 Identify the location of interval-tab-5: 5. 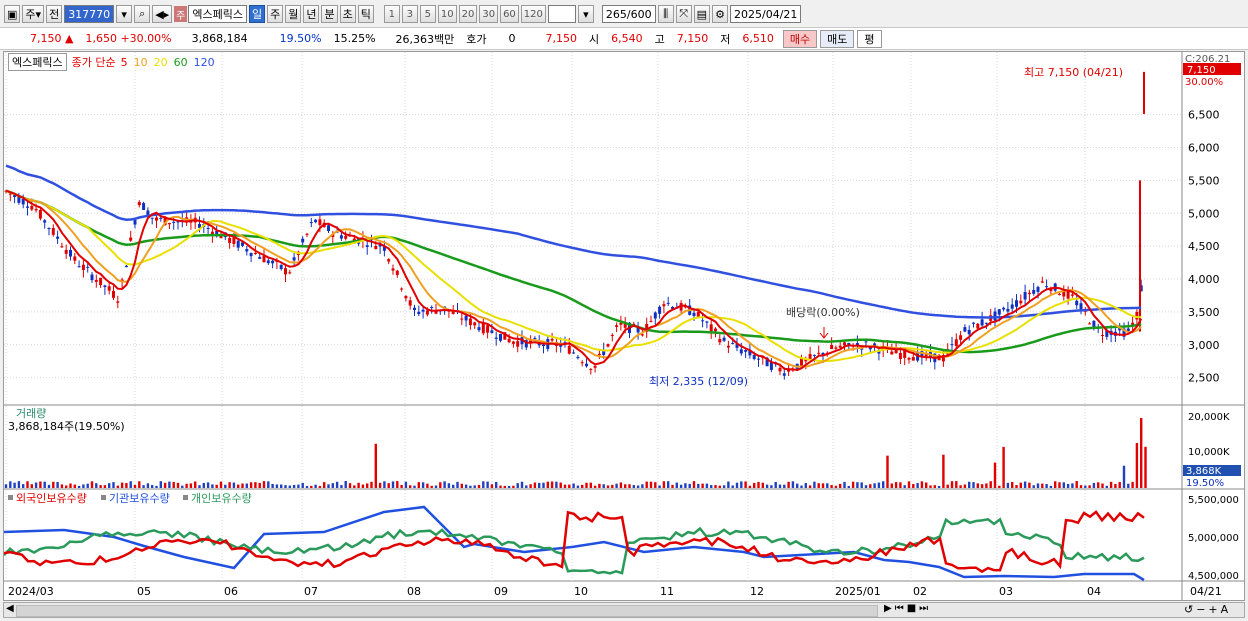
(427, 14).